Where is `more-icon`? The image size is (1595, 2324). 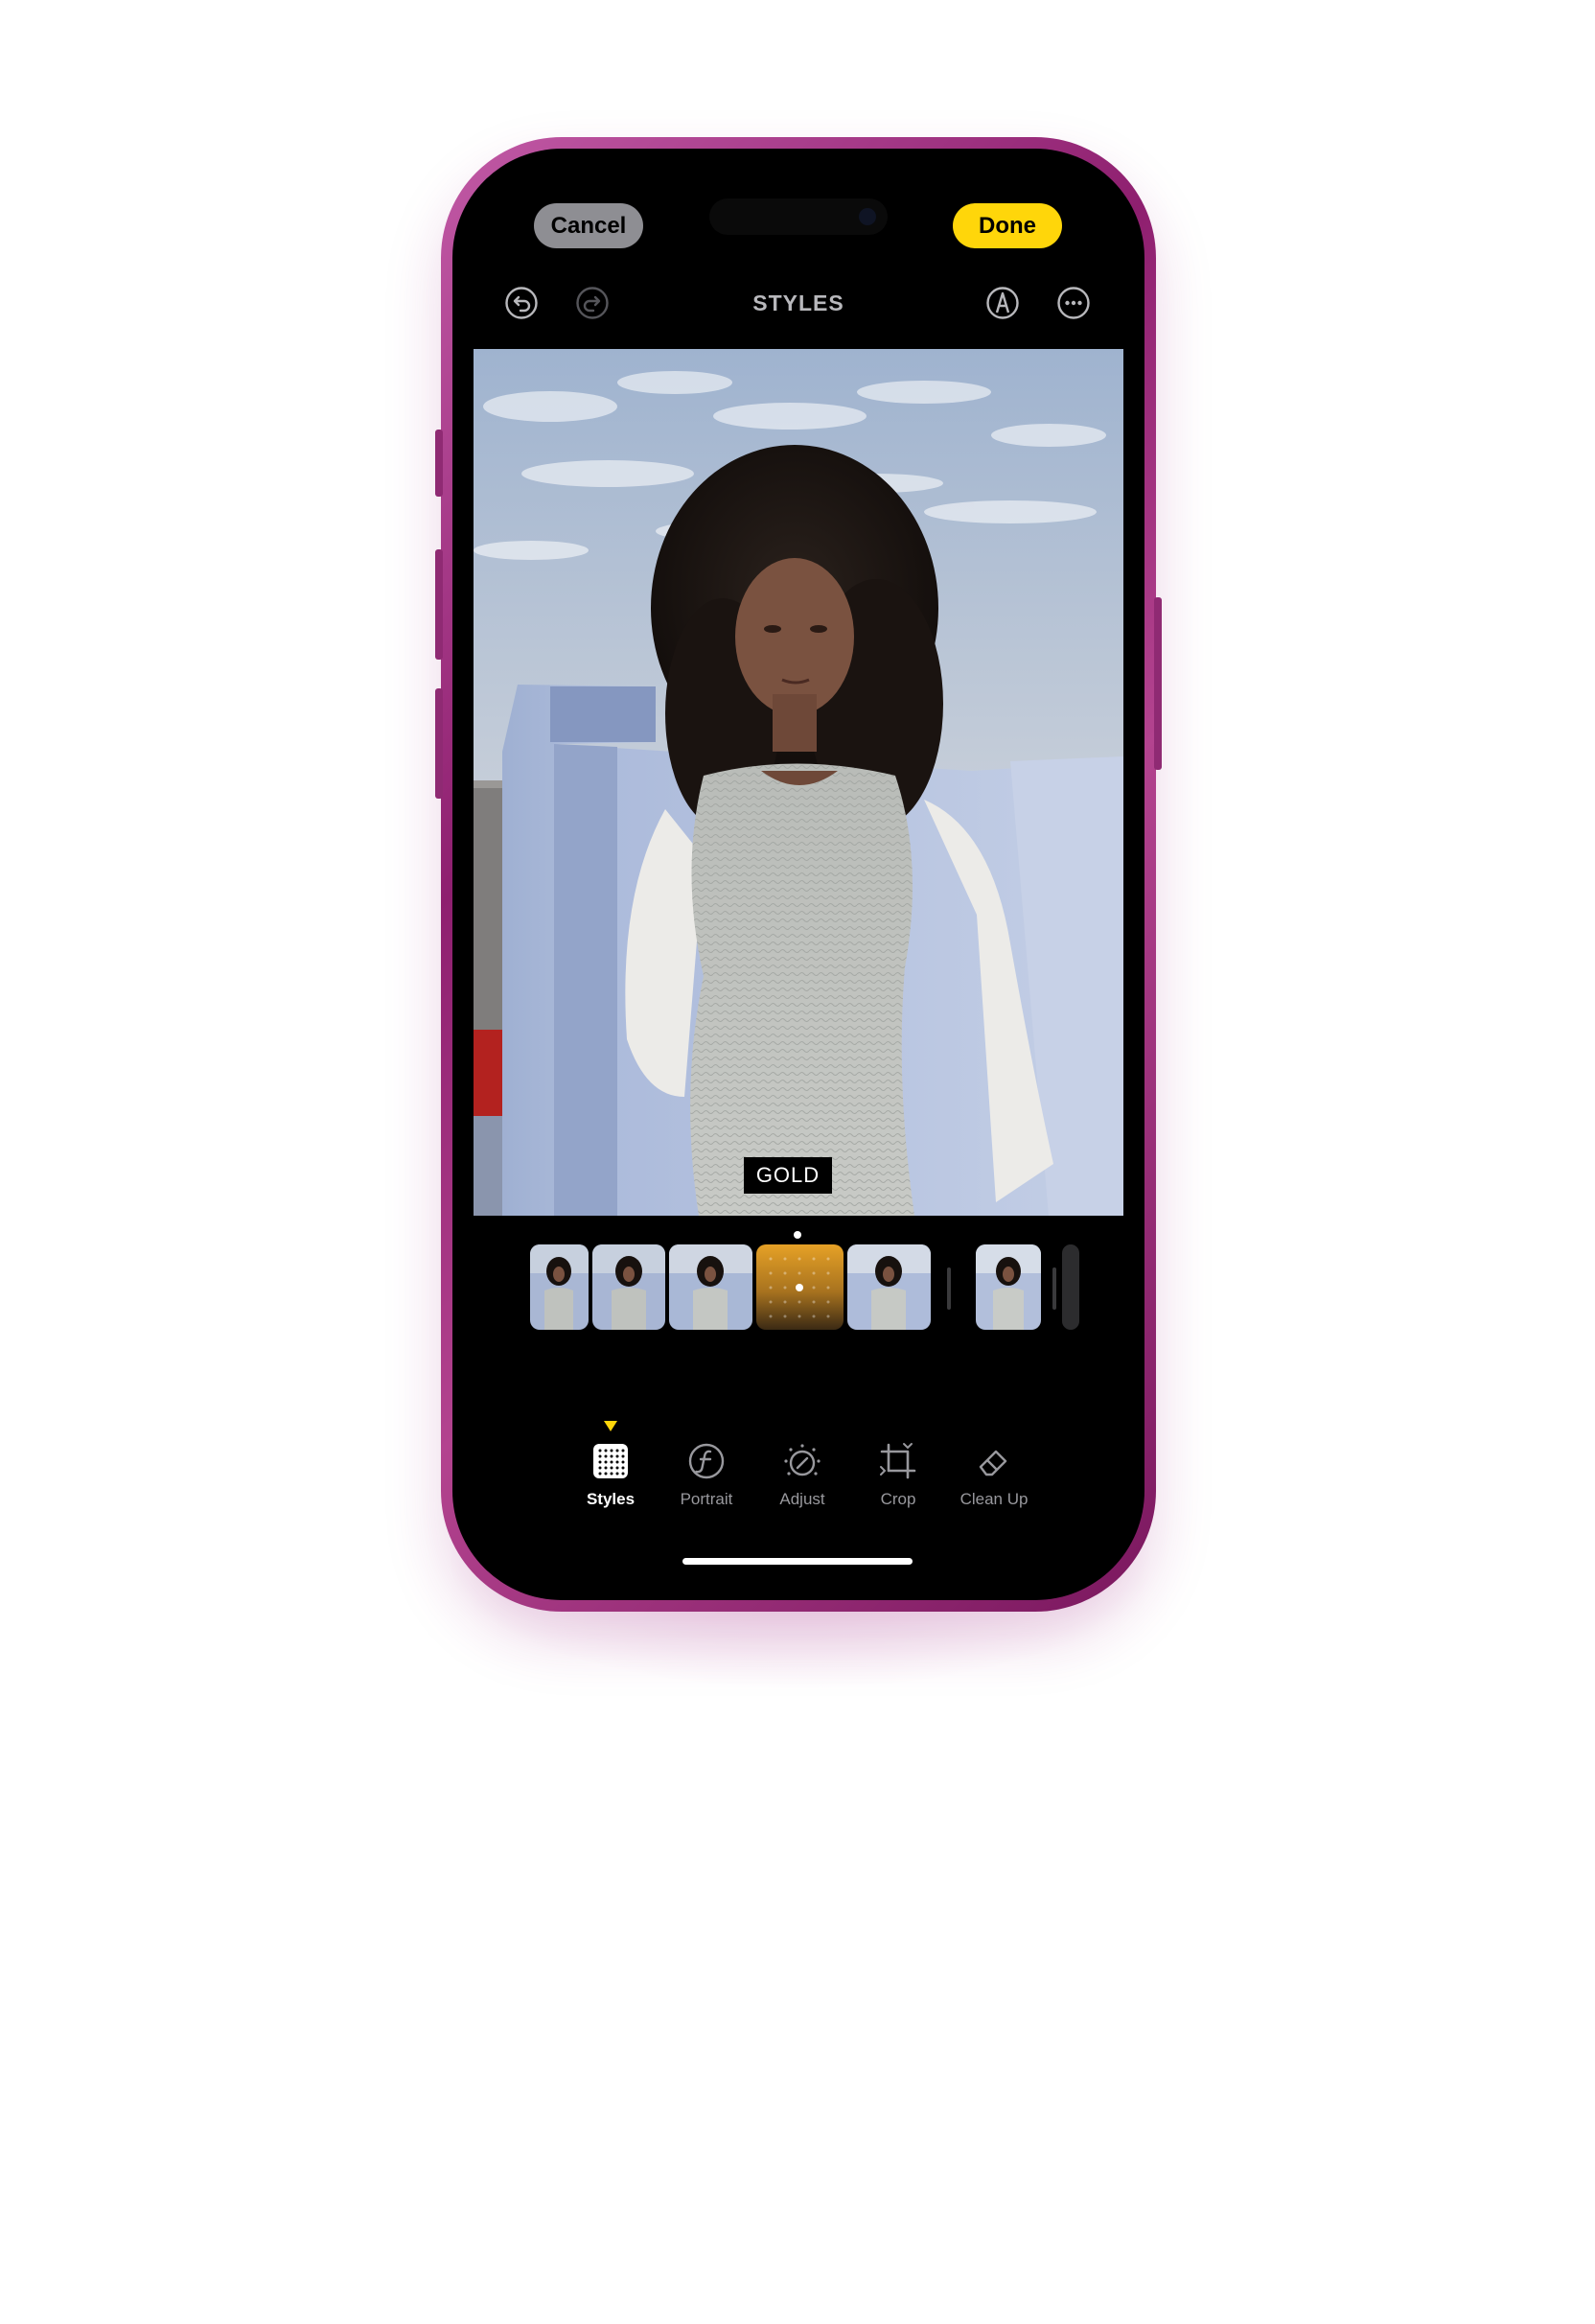 more-icon is located at coordinates (1073, 303).